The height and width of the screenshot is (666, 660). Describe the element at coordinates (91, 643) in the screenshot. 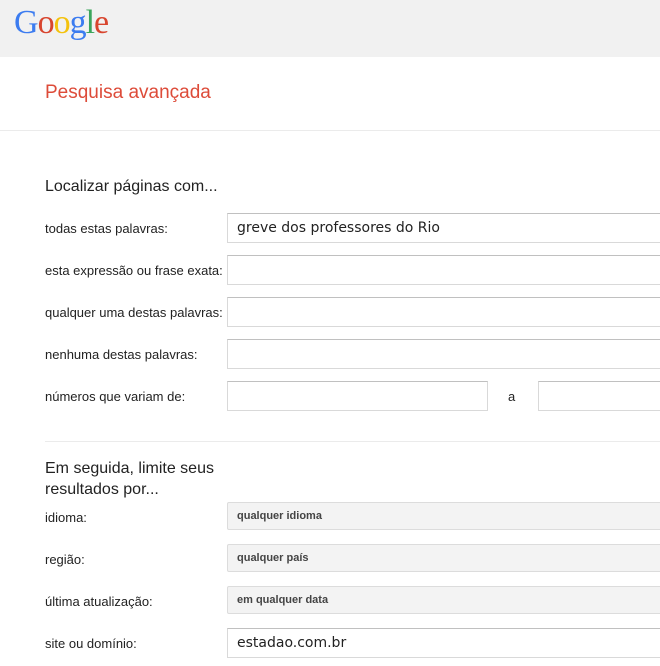

I see `site-label: site ou domínio:` at that location.